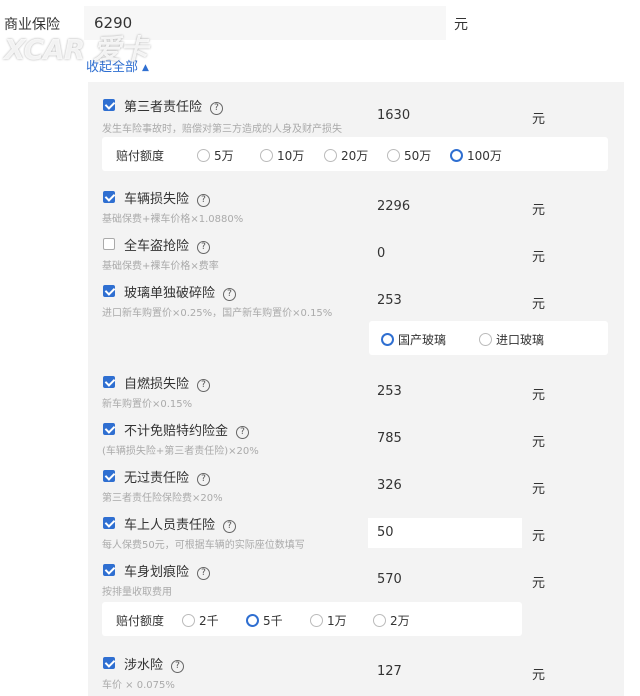 The image size is (640, 696). I want to click on option-imported-glass: 进口玻璃, so click(511, 339).